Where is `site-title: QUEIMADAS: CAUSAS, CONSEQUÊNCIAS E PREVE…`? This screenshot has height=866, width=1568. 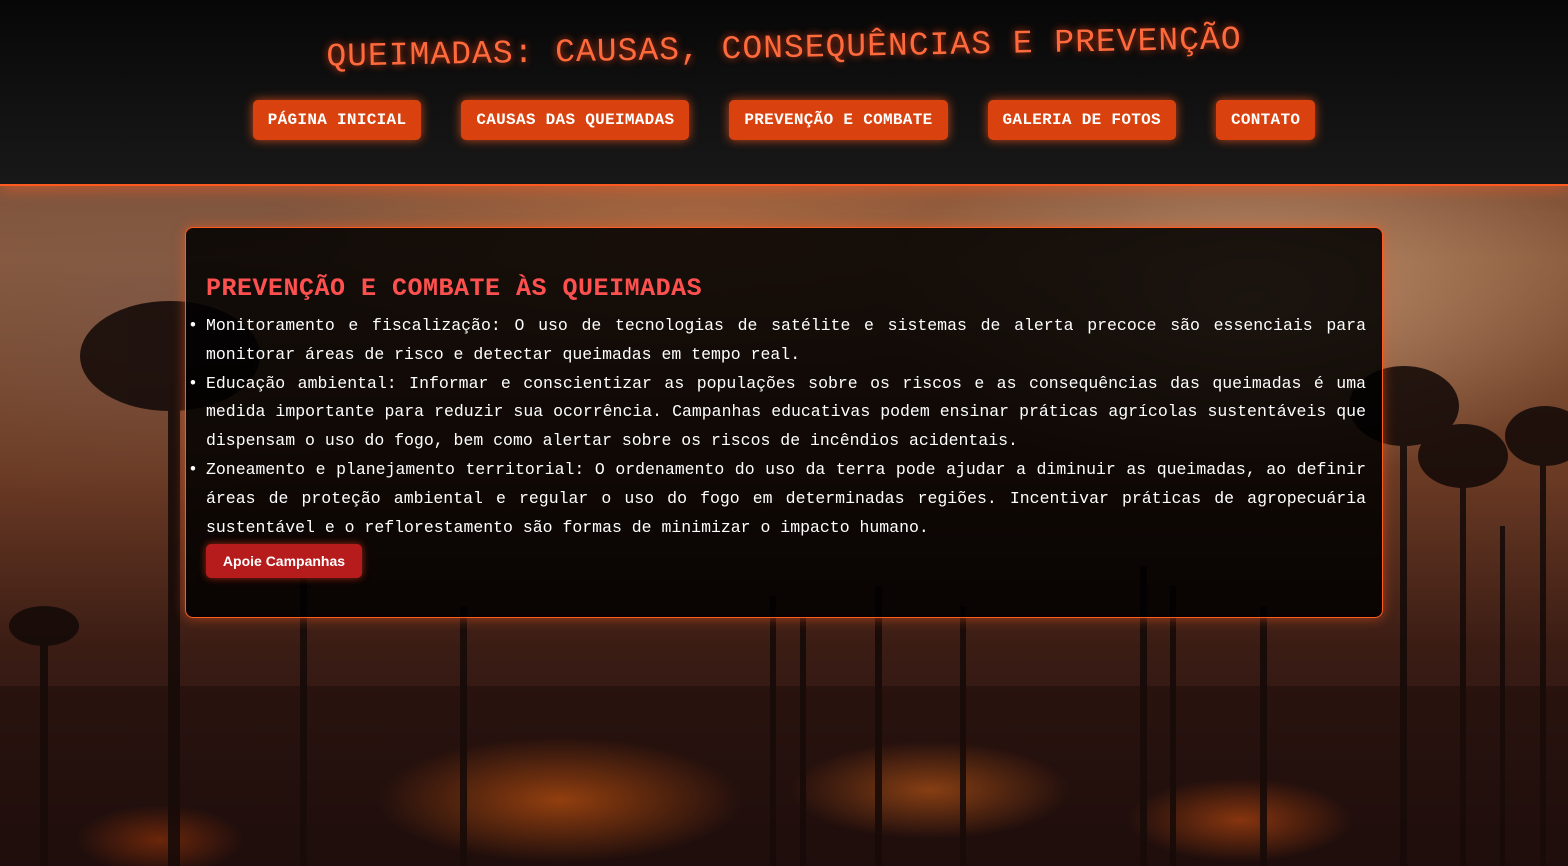
site-title: QUEIMADAS: CAUSAS, CONSEQUÊNCIAS E PREVE… is located at coordinates (784, 48).